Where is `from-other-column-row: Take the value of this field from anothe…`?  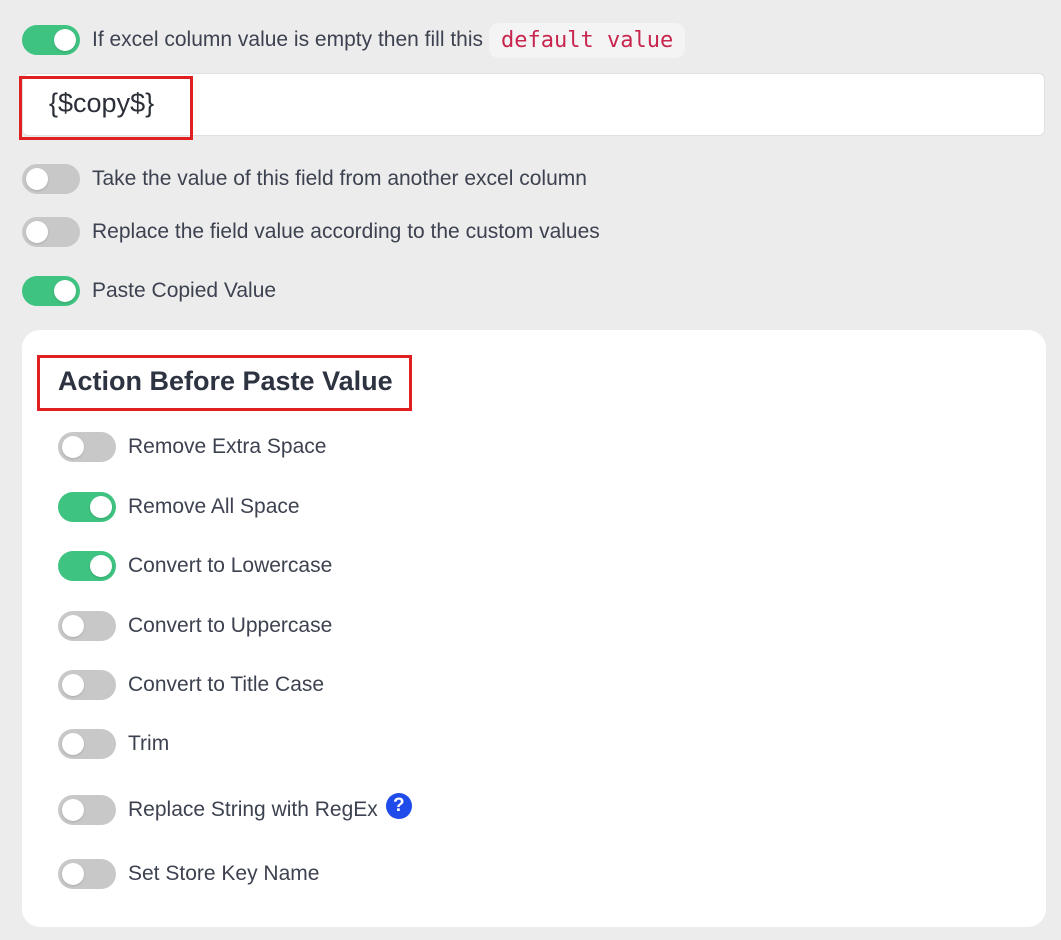
from-other-column-row: Take the value of this field from anothe… is located at coordinates (304, 179).